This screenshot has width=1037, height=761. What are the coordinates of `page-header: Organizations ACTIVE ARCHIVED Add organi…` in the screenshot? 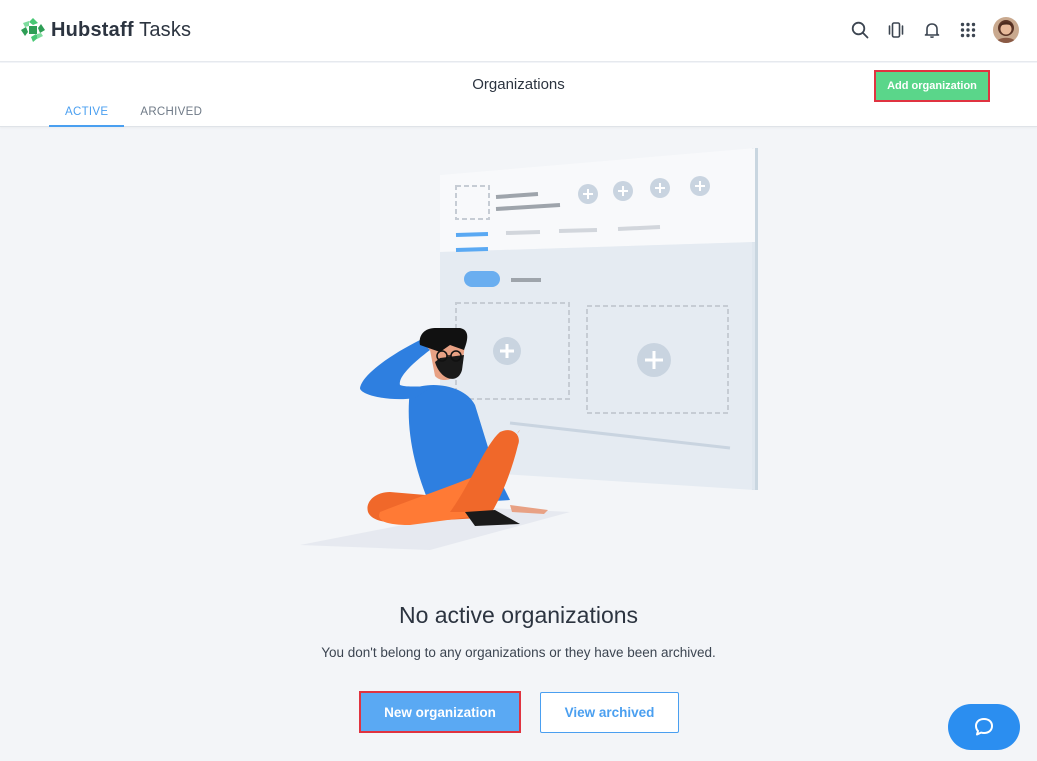 It's located at (518, 95).